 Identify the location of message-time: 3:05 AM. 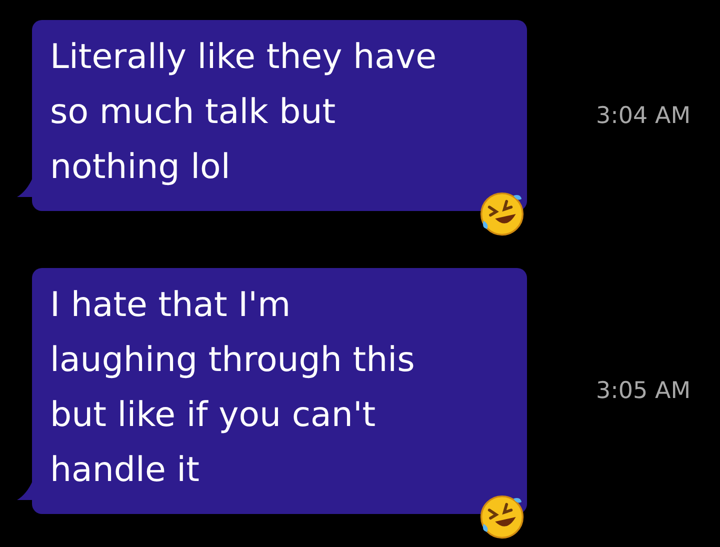
(643, 391).